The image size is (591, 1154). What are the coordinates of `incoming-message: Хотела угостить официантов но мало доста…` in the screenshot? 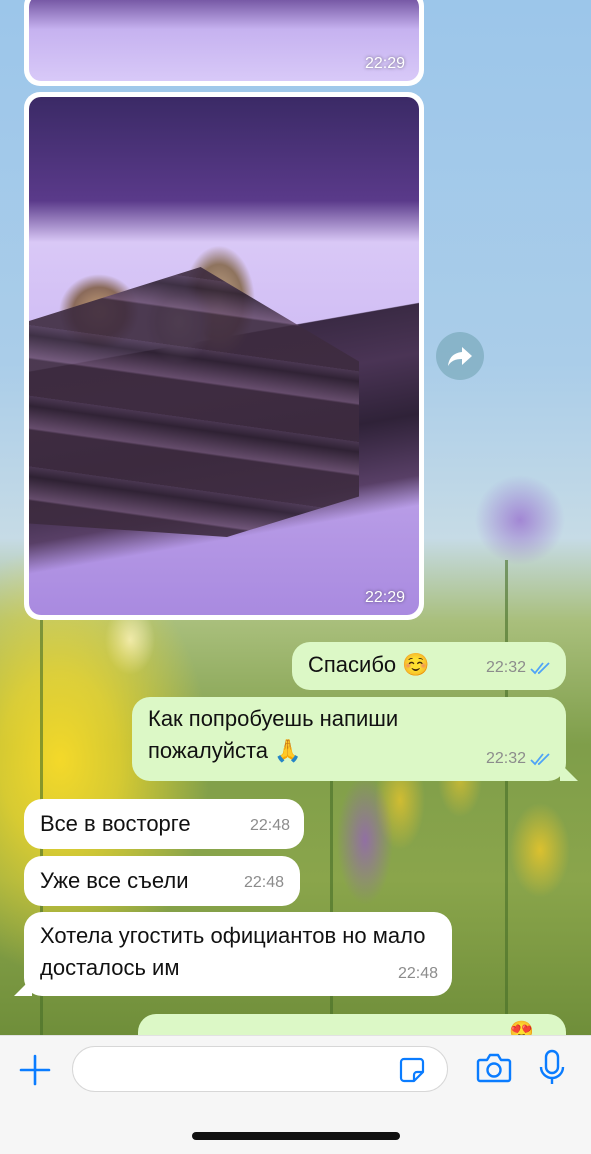 It's located at (238, 954).